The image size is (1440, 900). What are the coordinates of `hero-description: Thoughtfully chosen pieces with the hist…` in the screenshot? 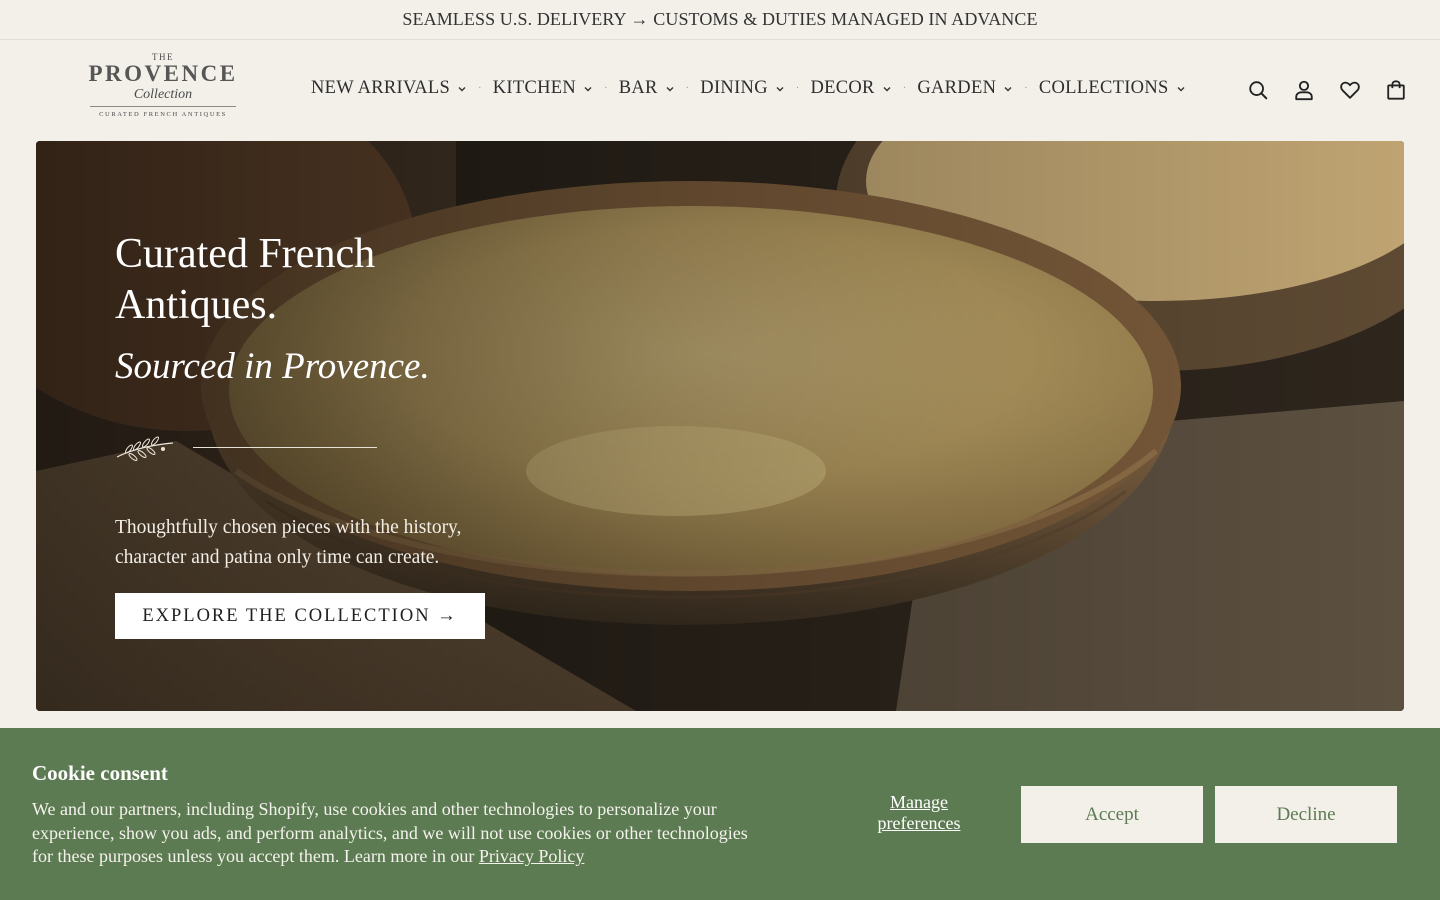 It's located at (288, 542).